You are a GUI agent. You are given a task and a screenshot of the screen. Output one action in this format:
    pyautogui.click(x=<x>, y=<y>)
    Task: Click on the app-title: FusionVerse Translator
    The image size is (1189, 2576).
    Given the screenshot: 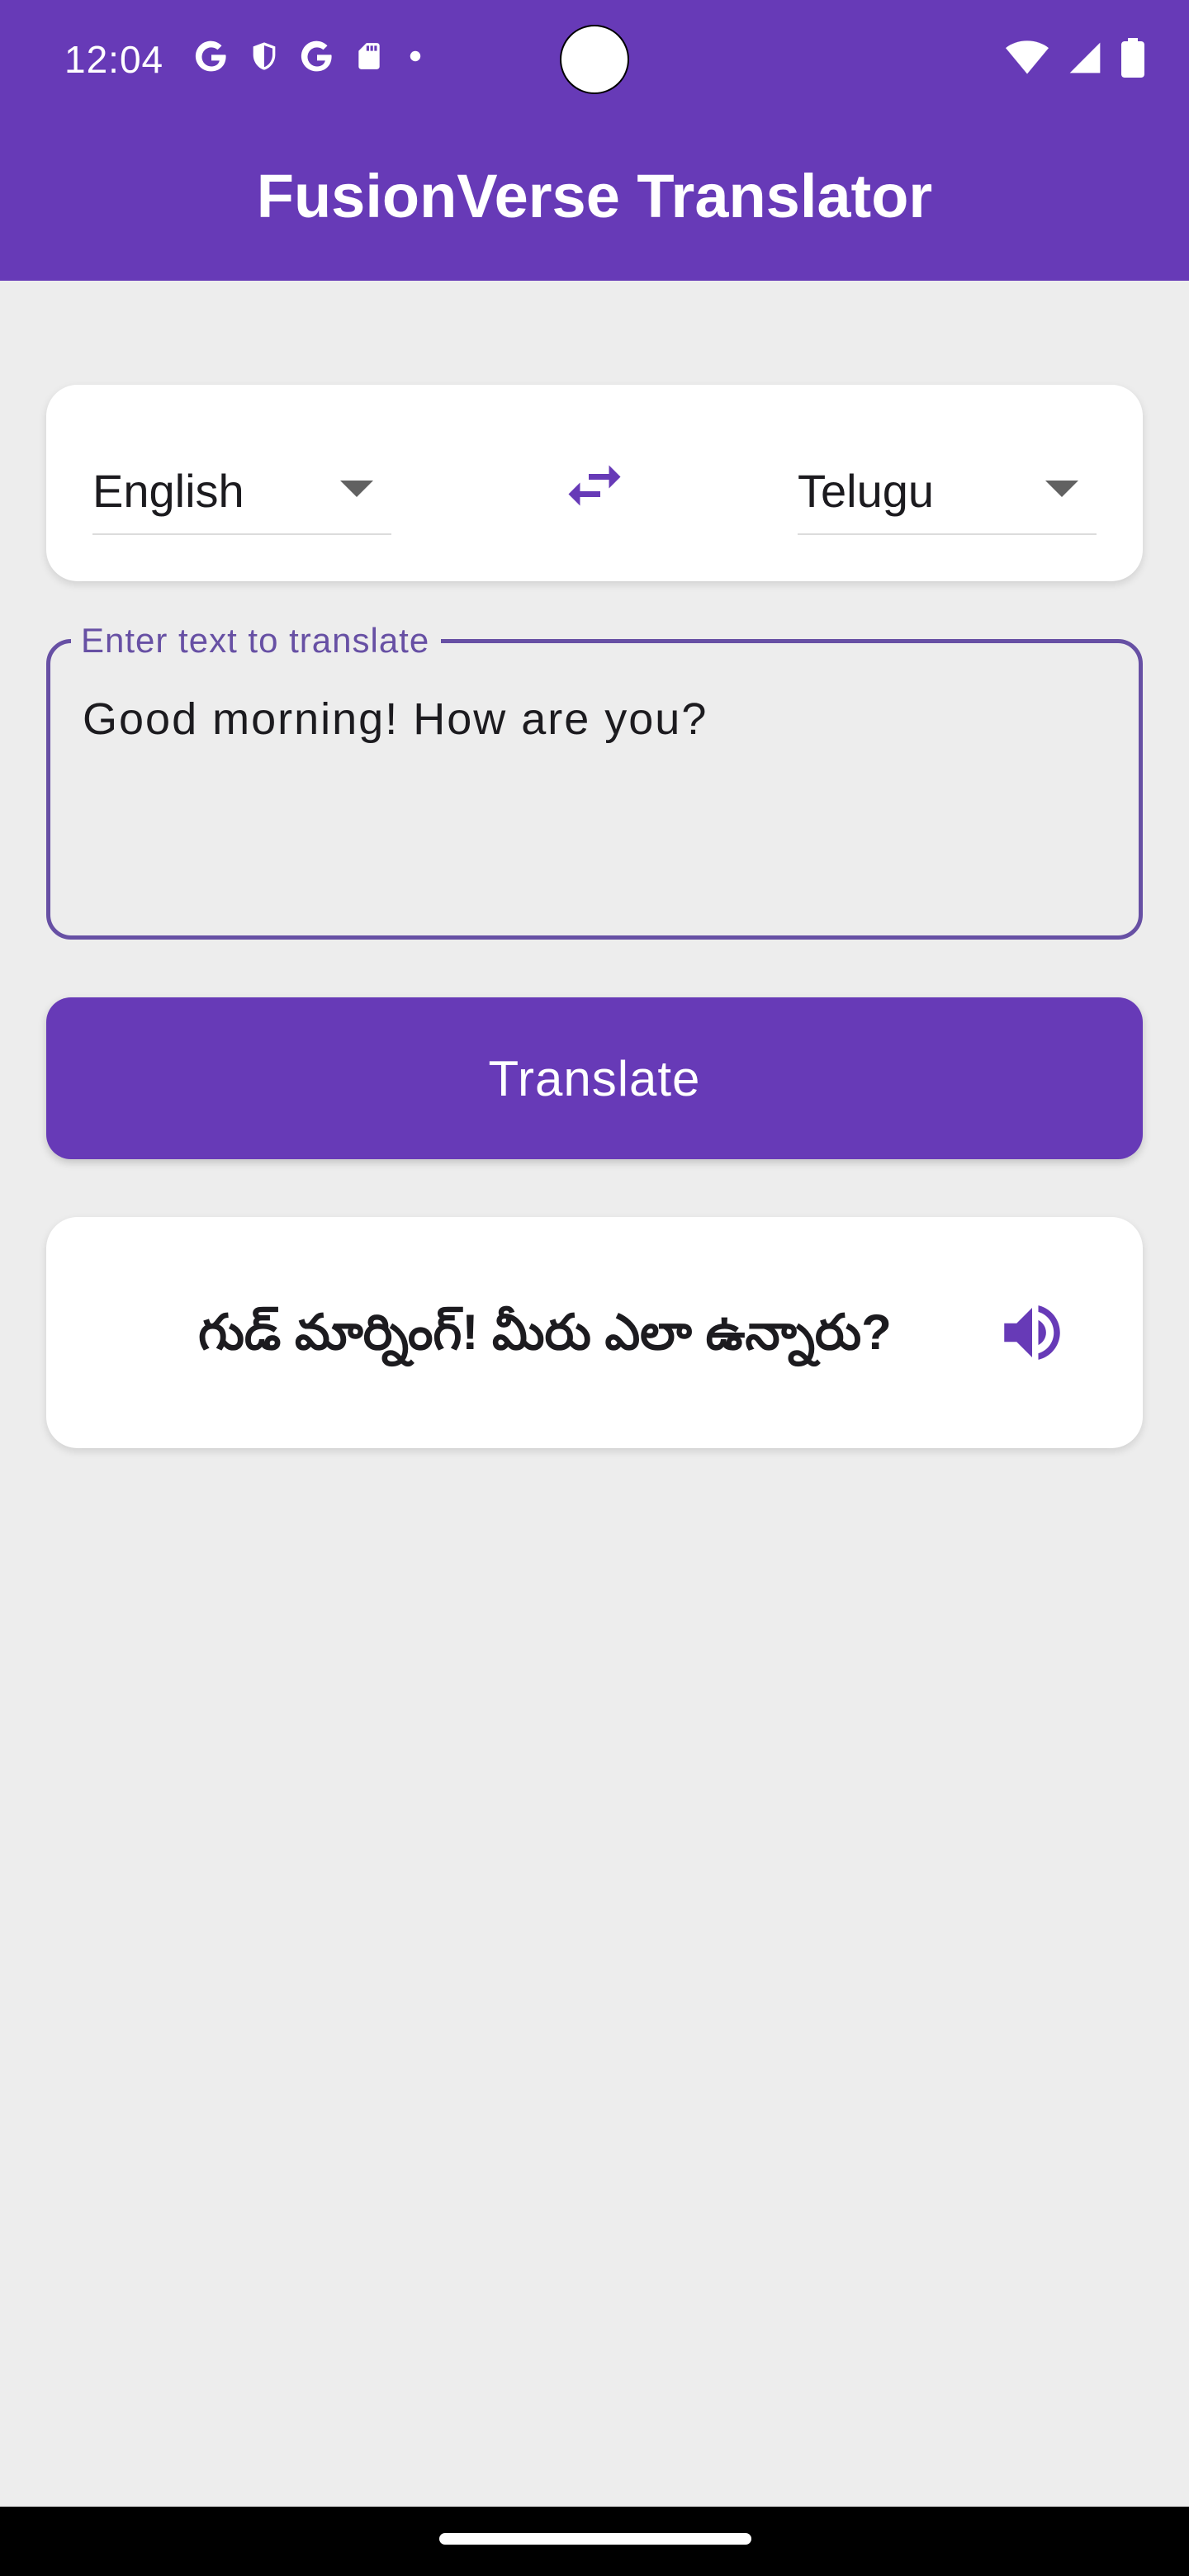 What is the action you would take?
    pyautogui.click(x=594, y=196)
    